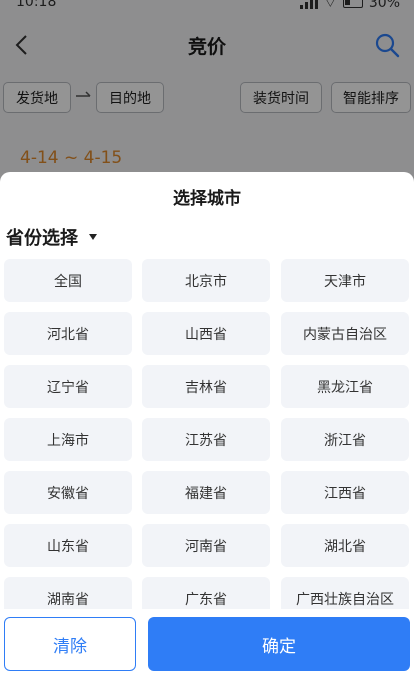 This screenshot has height=682, width=414. I want to click on province-option: 福建省, so click(206, 492).